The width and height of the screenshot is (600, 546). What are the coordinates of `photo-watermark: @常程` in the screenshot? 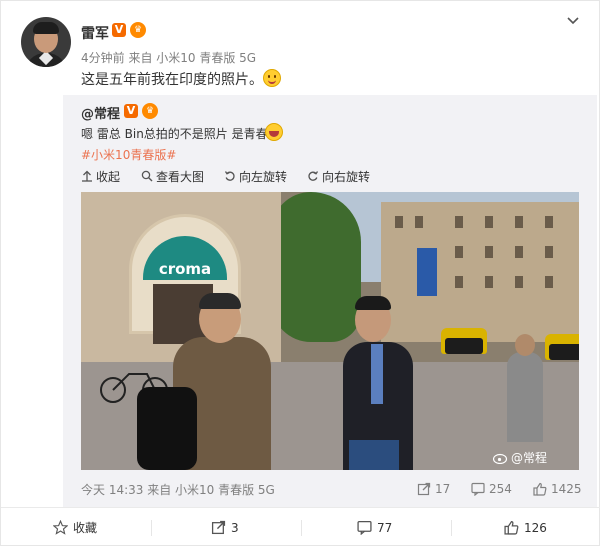 It's located at (529, 458).